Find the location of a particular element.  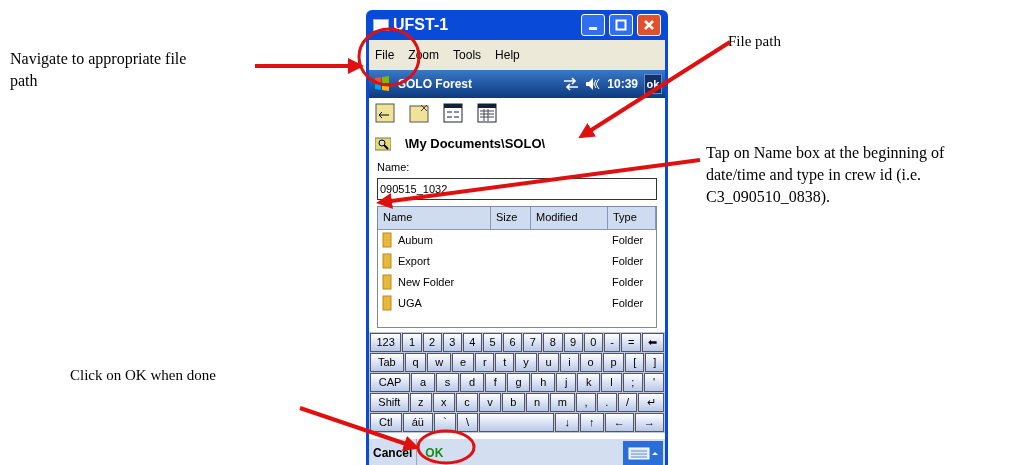

sync-arrows-icon is located at coordinates (571, 84).